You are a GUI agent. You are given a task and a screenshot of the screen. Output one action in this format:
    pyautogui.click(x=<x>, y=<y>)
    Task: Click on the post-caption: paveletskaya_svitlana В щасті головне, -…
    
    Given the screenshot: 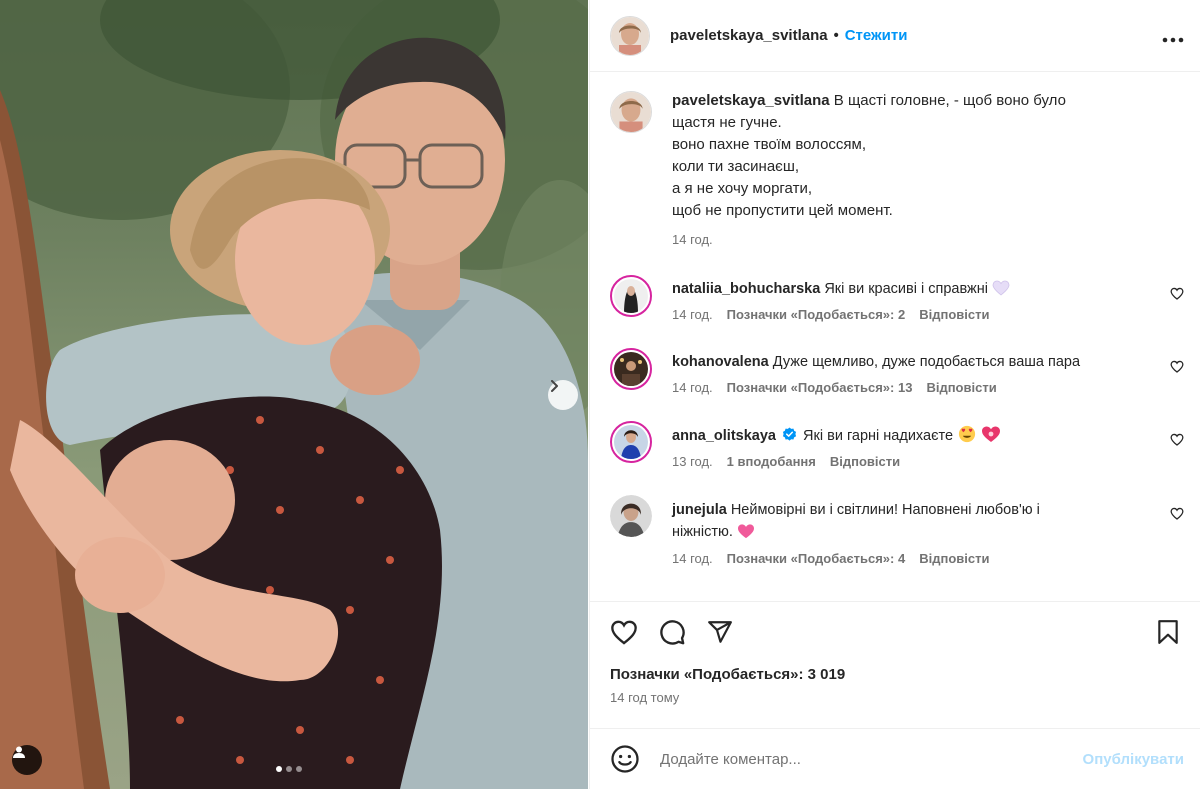 What is the action you would take?
    pyautogui.click(x=897, y=169)
    